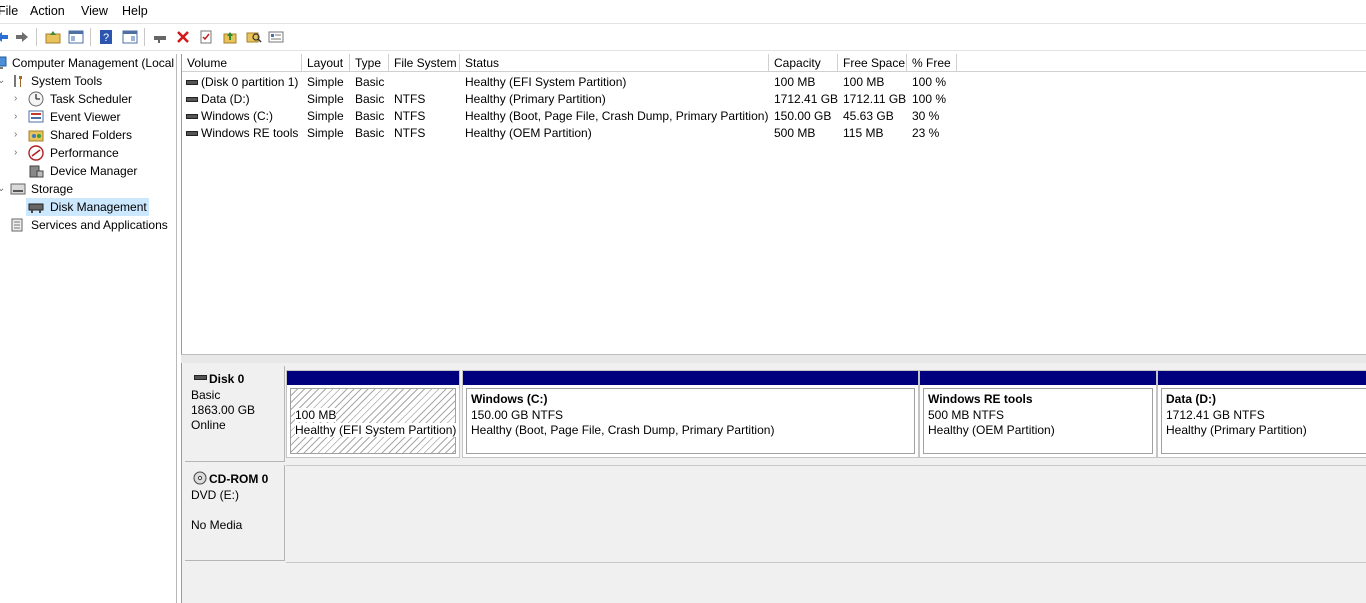 The width and height of the screenshot is (1366, 603). Describe the element at coordinates (369, 63) in the screenshot. I see `column-header-type: Type` at that location.